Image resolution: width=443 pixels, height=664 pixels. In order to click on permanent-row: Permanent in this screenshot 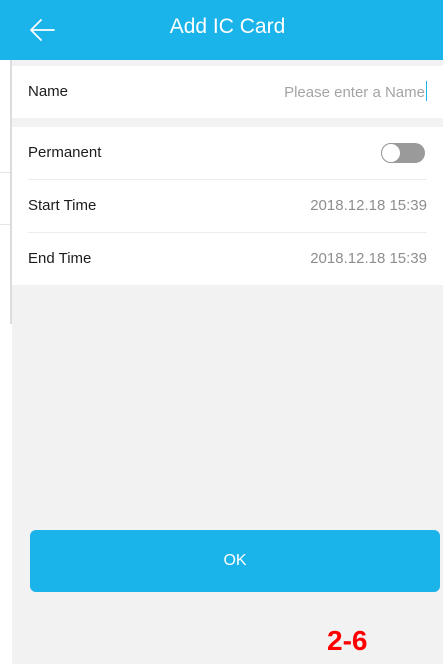, I will do `click(227, 153)`.